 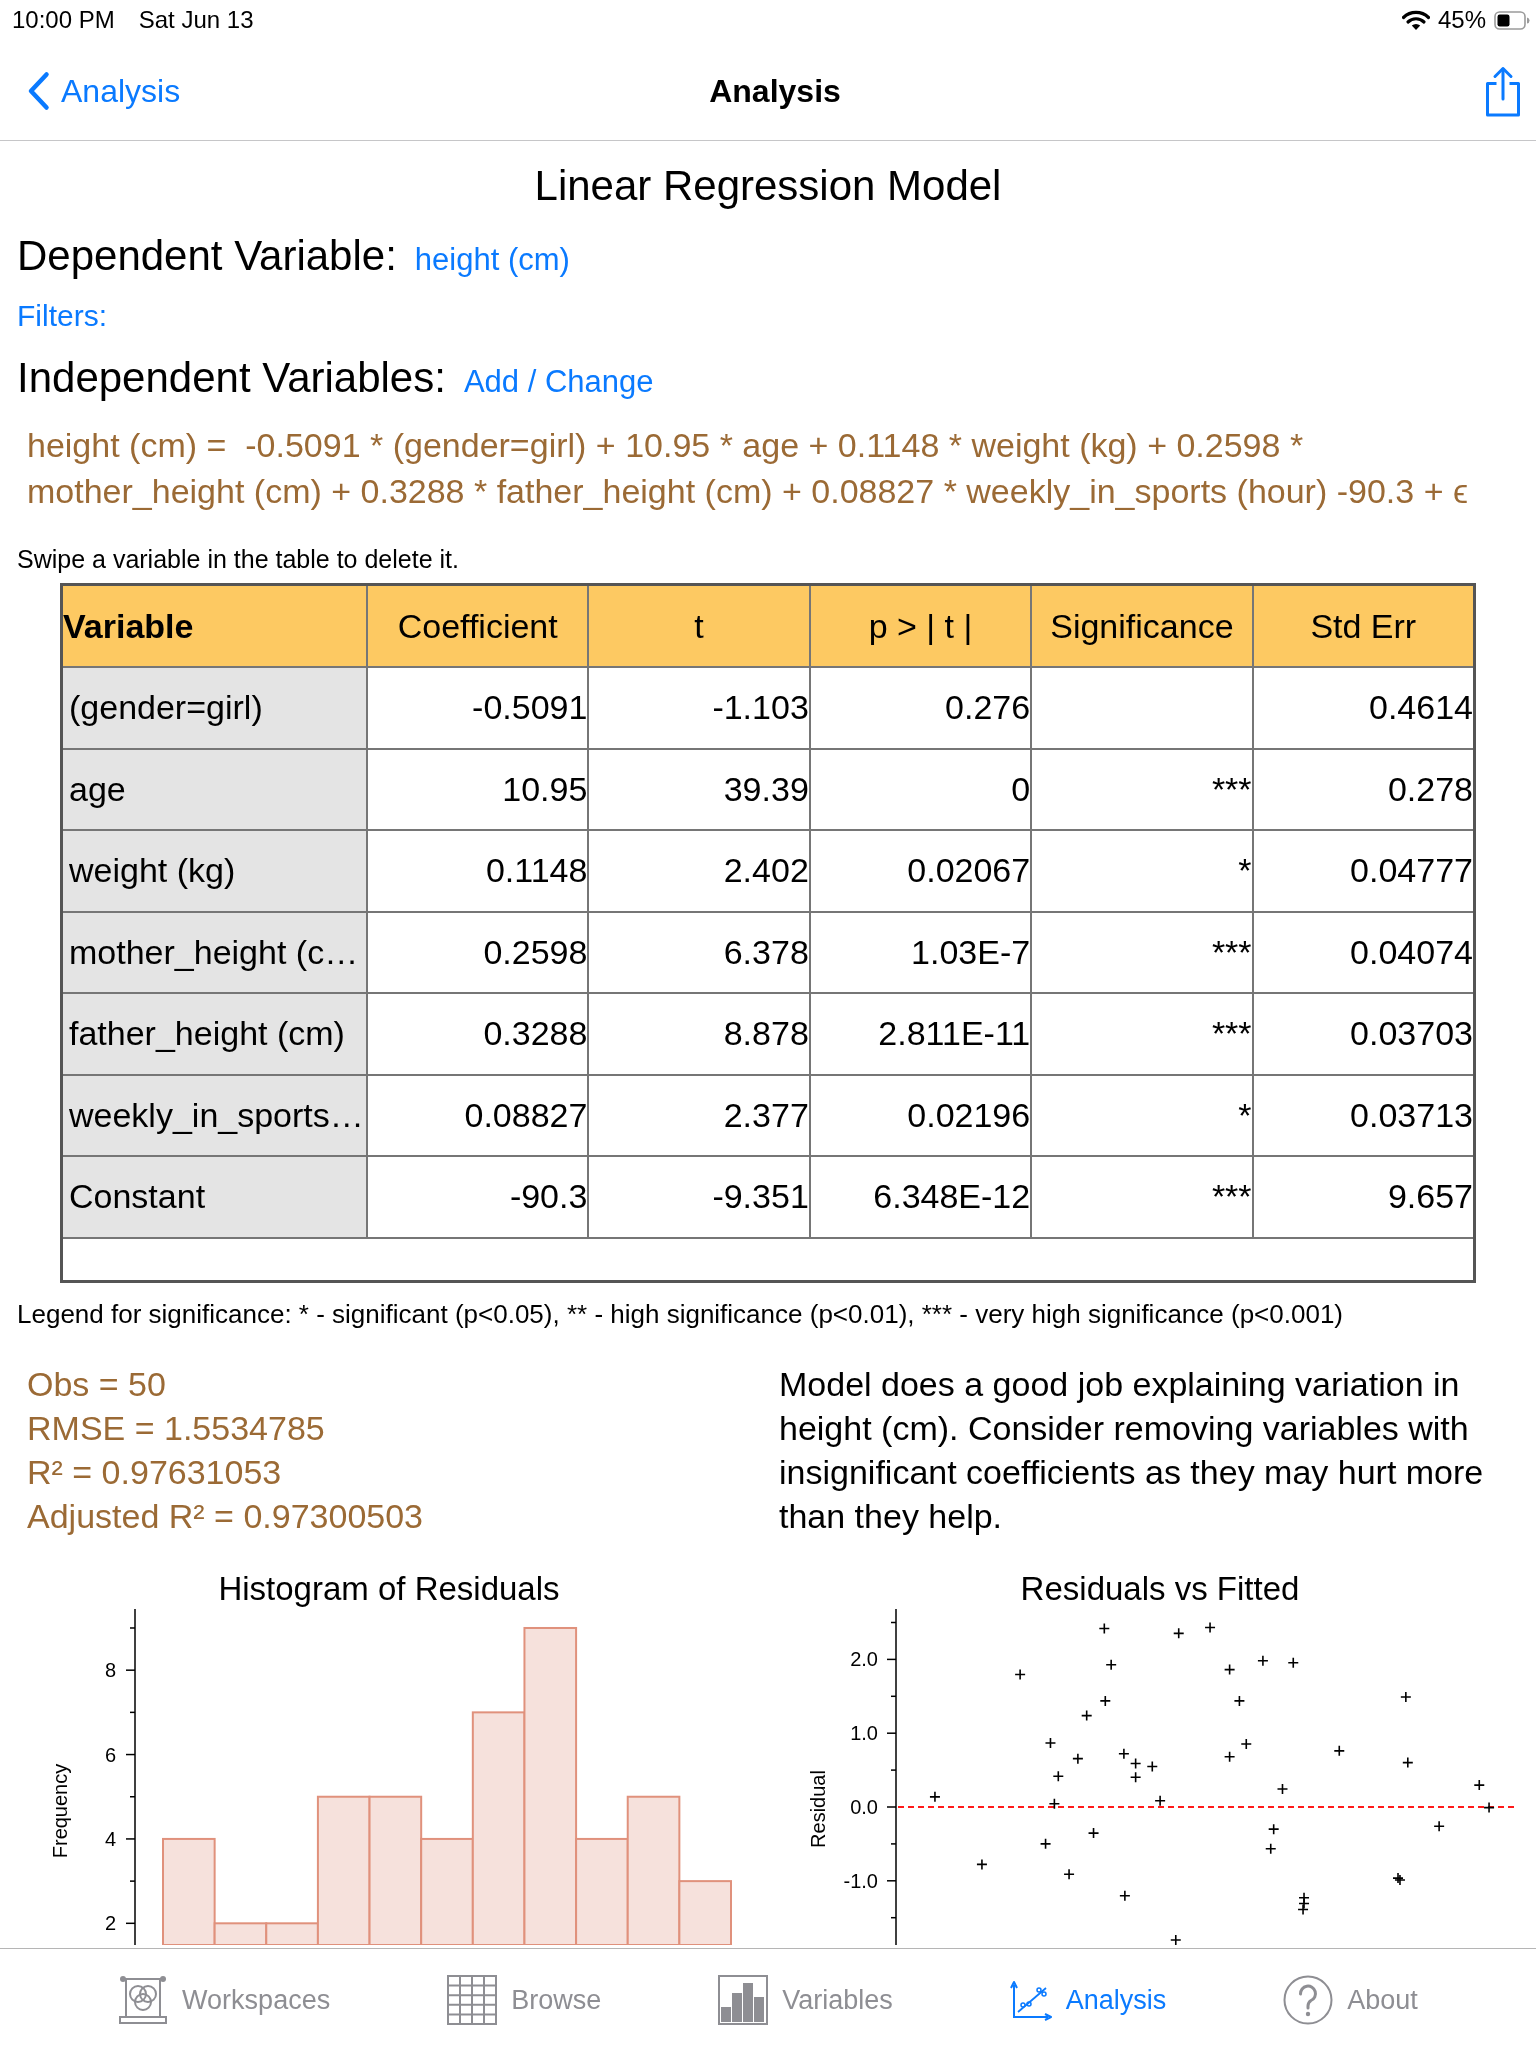 What do you see at coordinates (110, 1754) in the screenshot?
I see `y-tick-label: 6` at bounding box center [110, 1754].